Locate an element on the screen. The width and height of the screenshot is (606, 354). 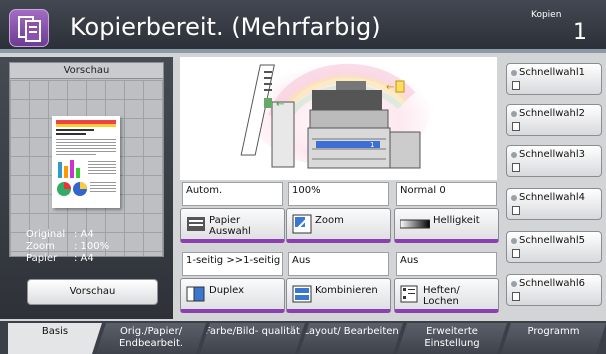
quick-key-2: Schnellwahl2 is located at coordinates (554, 120).